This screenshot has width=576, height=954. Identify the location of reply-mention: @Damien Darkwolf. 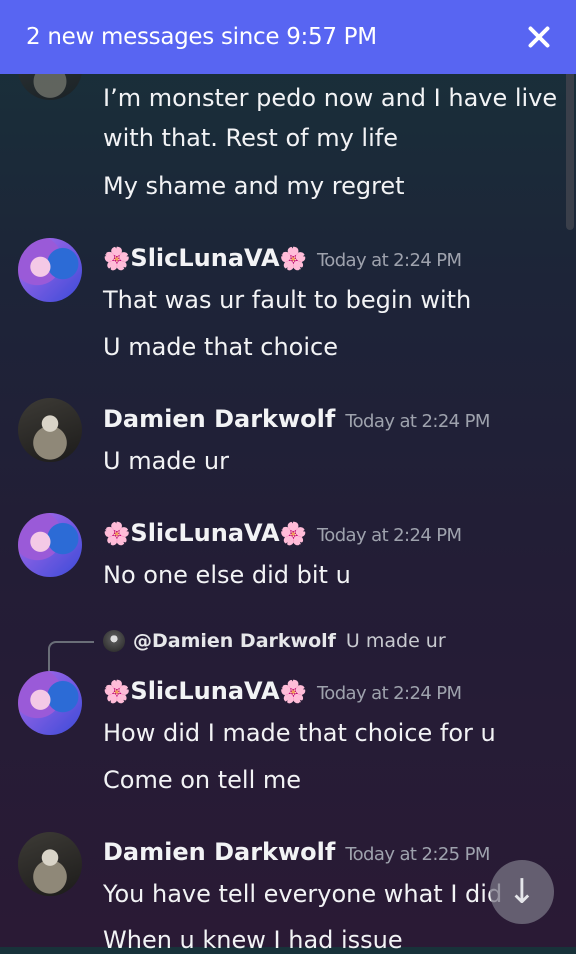
(234, 641).